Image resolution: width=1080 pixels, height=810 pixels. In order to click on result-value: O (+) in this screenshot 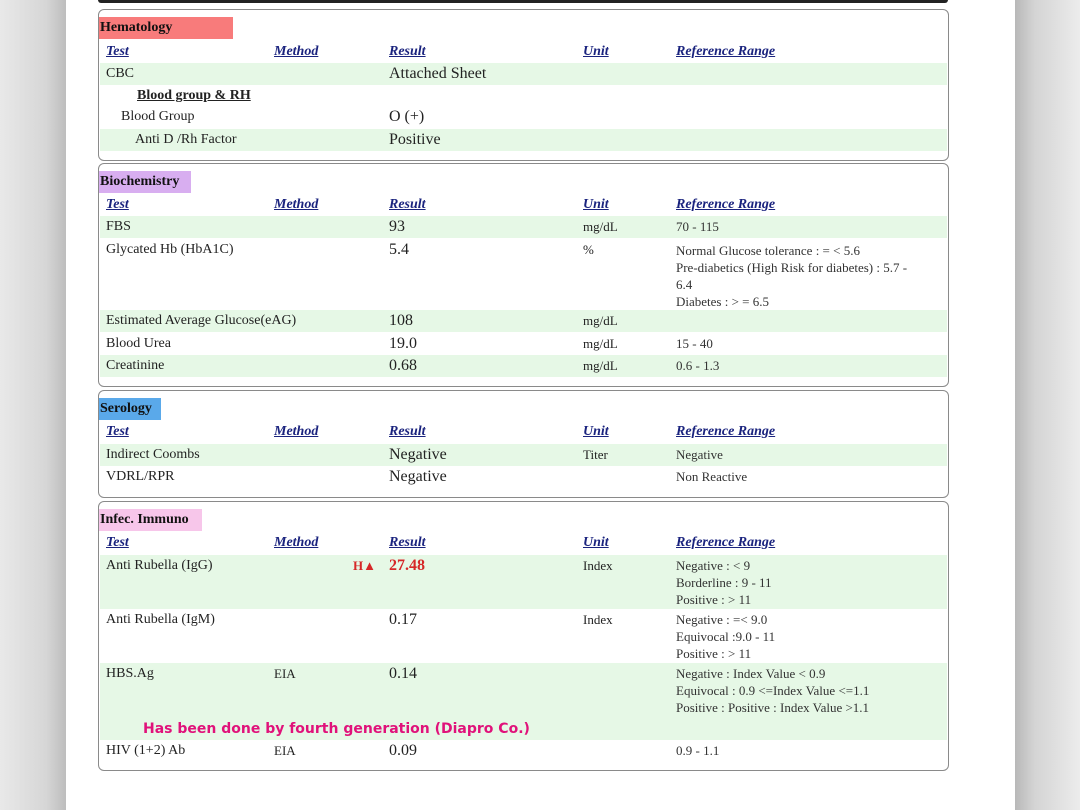, I will do `click(407, 116)`.